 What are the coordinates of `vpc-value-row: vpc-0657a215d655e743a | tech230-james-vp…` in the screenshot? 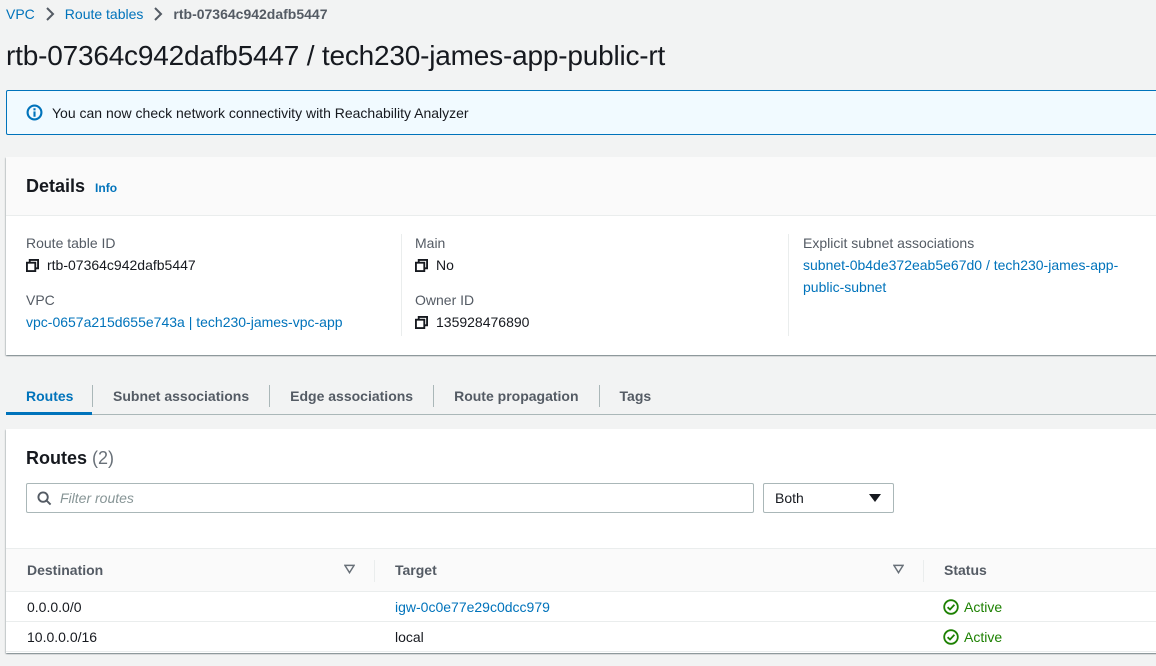 It's located at (184, 322).